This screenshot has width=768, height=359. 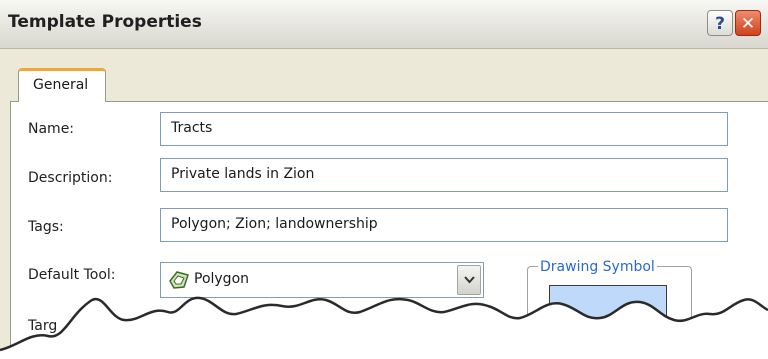 I want to click on target-label-partial: Targ, so click(x=43, y=326).